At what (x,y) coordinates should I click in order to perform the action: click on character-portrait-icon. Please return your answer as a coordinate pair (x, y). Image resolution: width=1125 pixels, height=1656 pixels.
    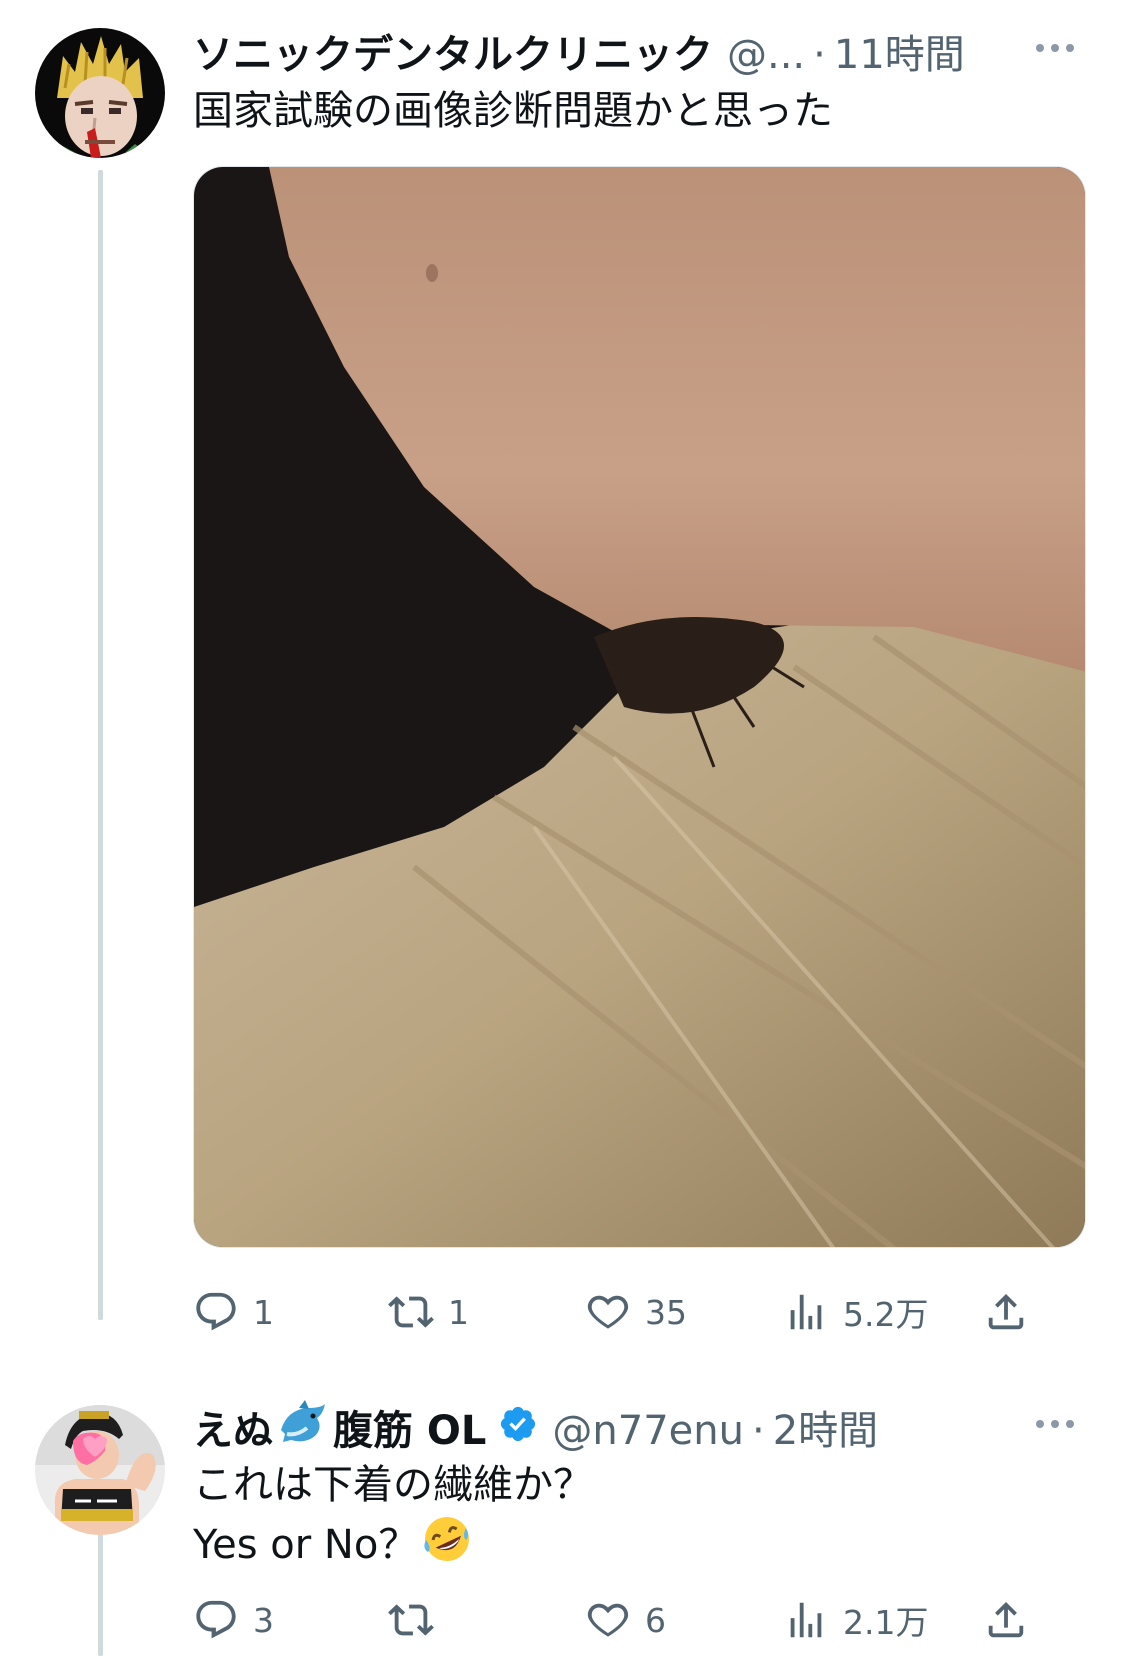
    Looking at the image, I should click on (100, 93).